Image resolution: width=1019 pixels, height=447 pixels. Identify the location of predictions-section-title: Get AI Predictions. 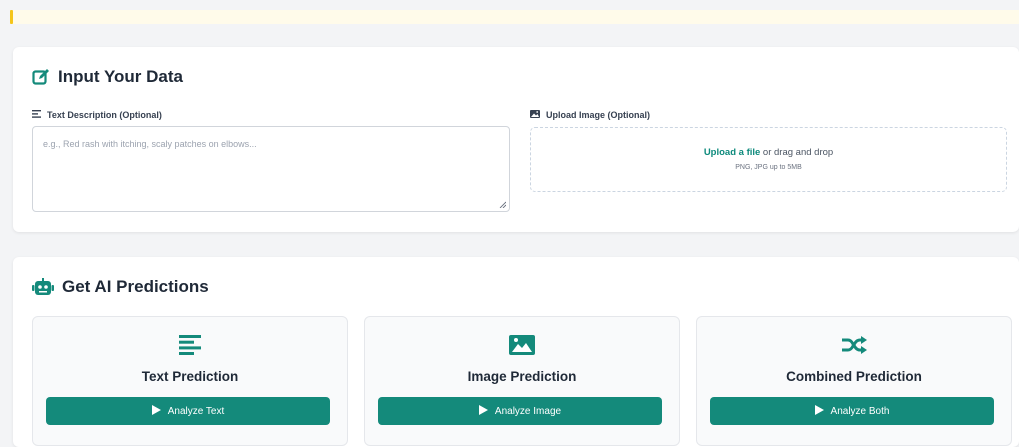
(135, 286).